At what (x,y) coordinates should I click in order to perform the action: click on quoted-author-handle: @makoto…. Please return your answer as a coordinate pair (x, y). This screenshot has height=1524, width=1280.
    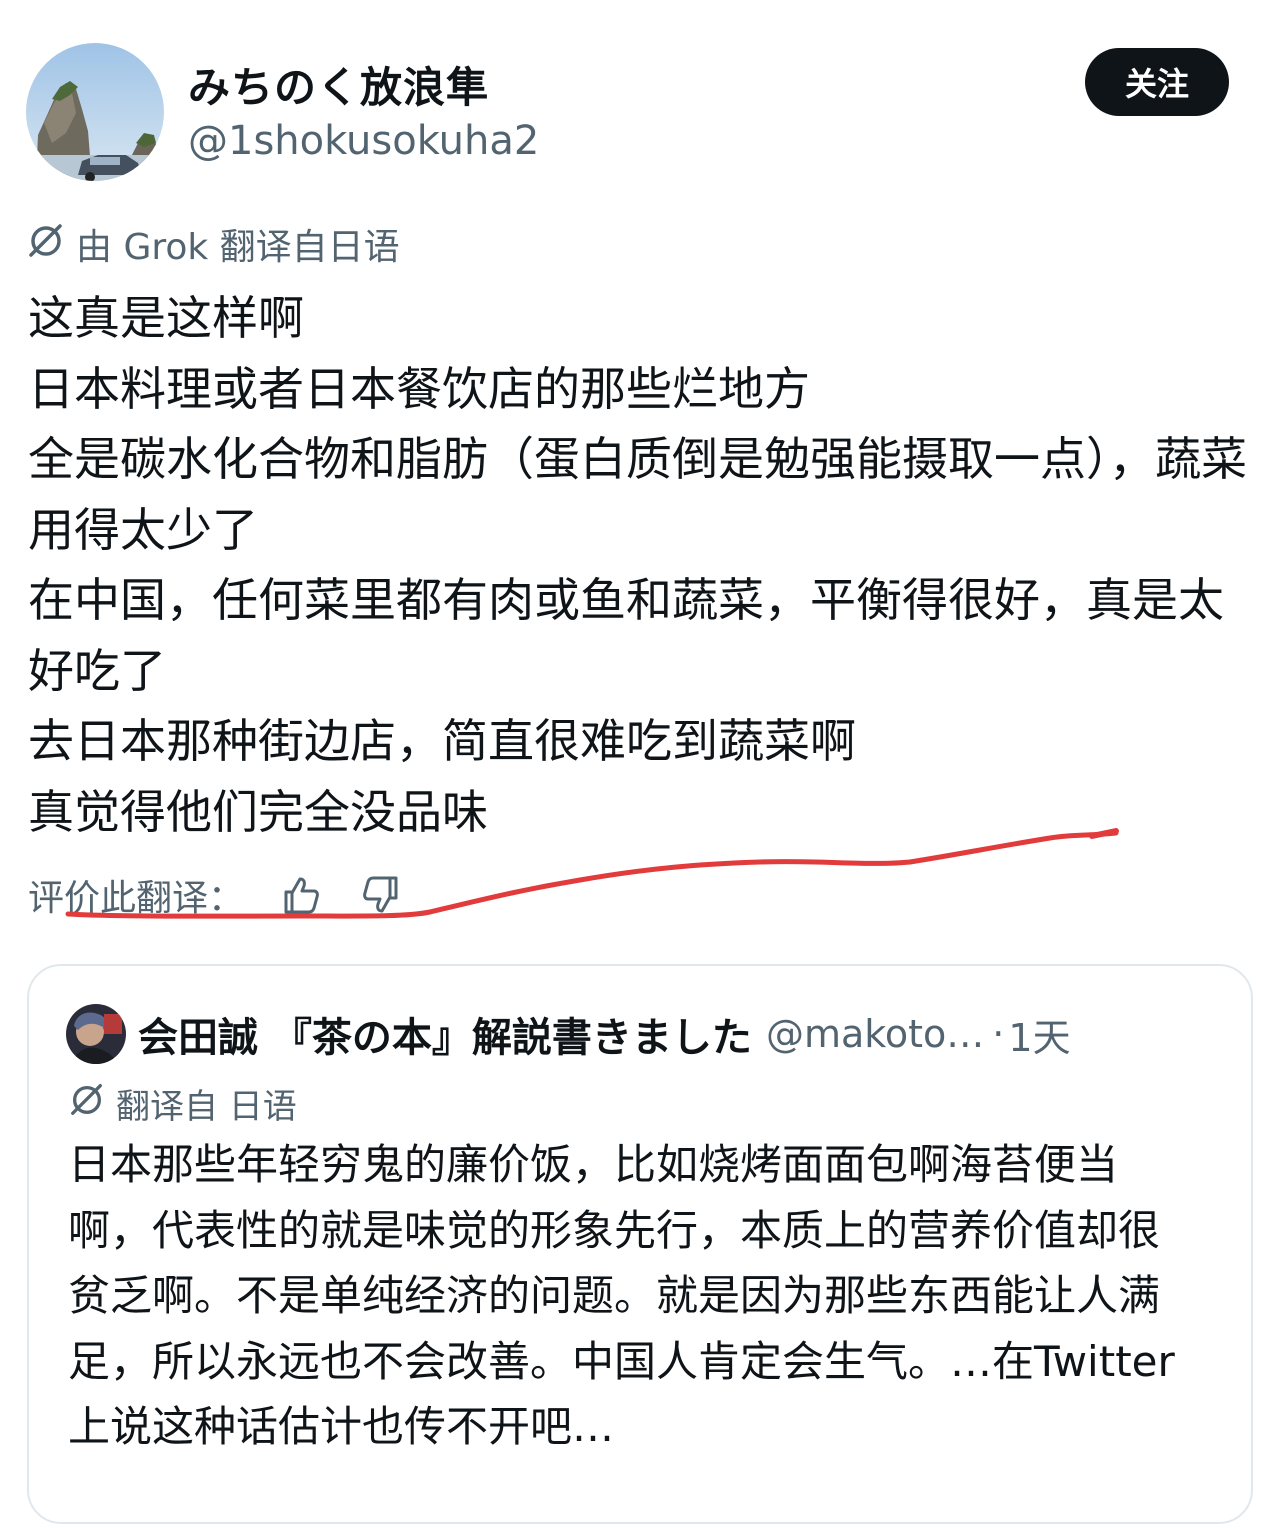
    Looking at the image, I should click on (875, 1034).